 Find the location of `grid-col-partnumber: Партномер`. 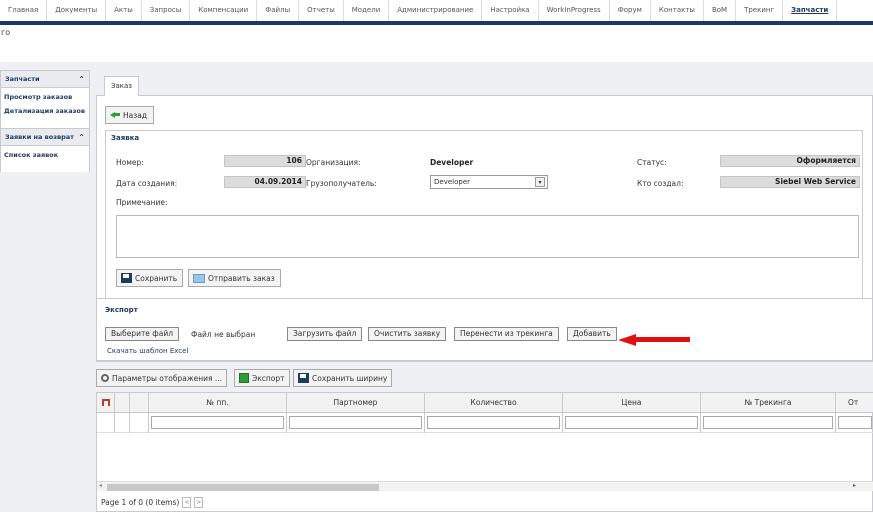

grid-col-partnumber: Партномер is located at coordinates (356, 403).